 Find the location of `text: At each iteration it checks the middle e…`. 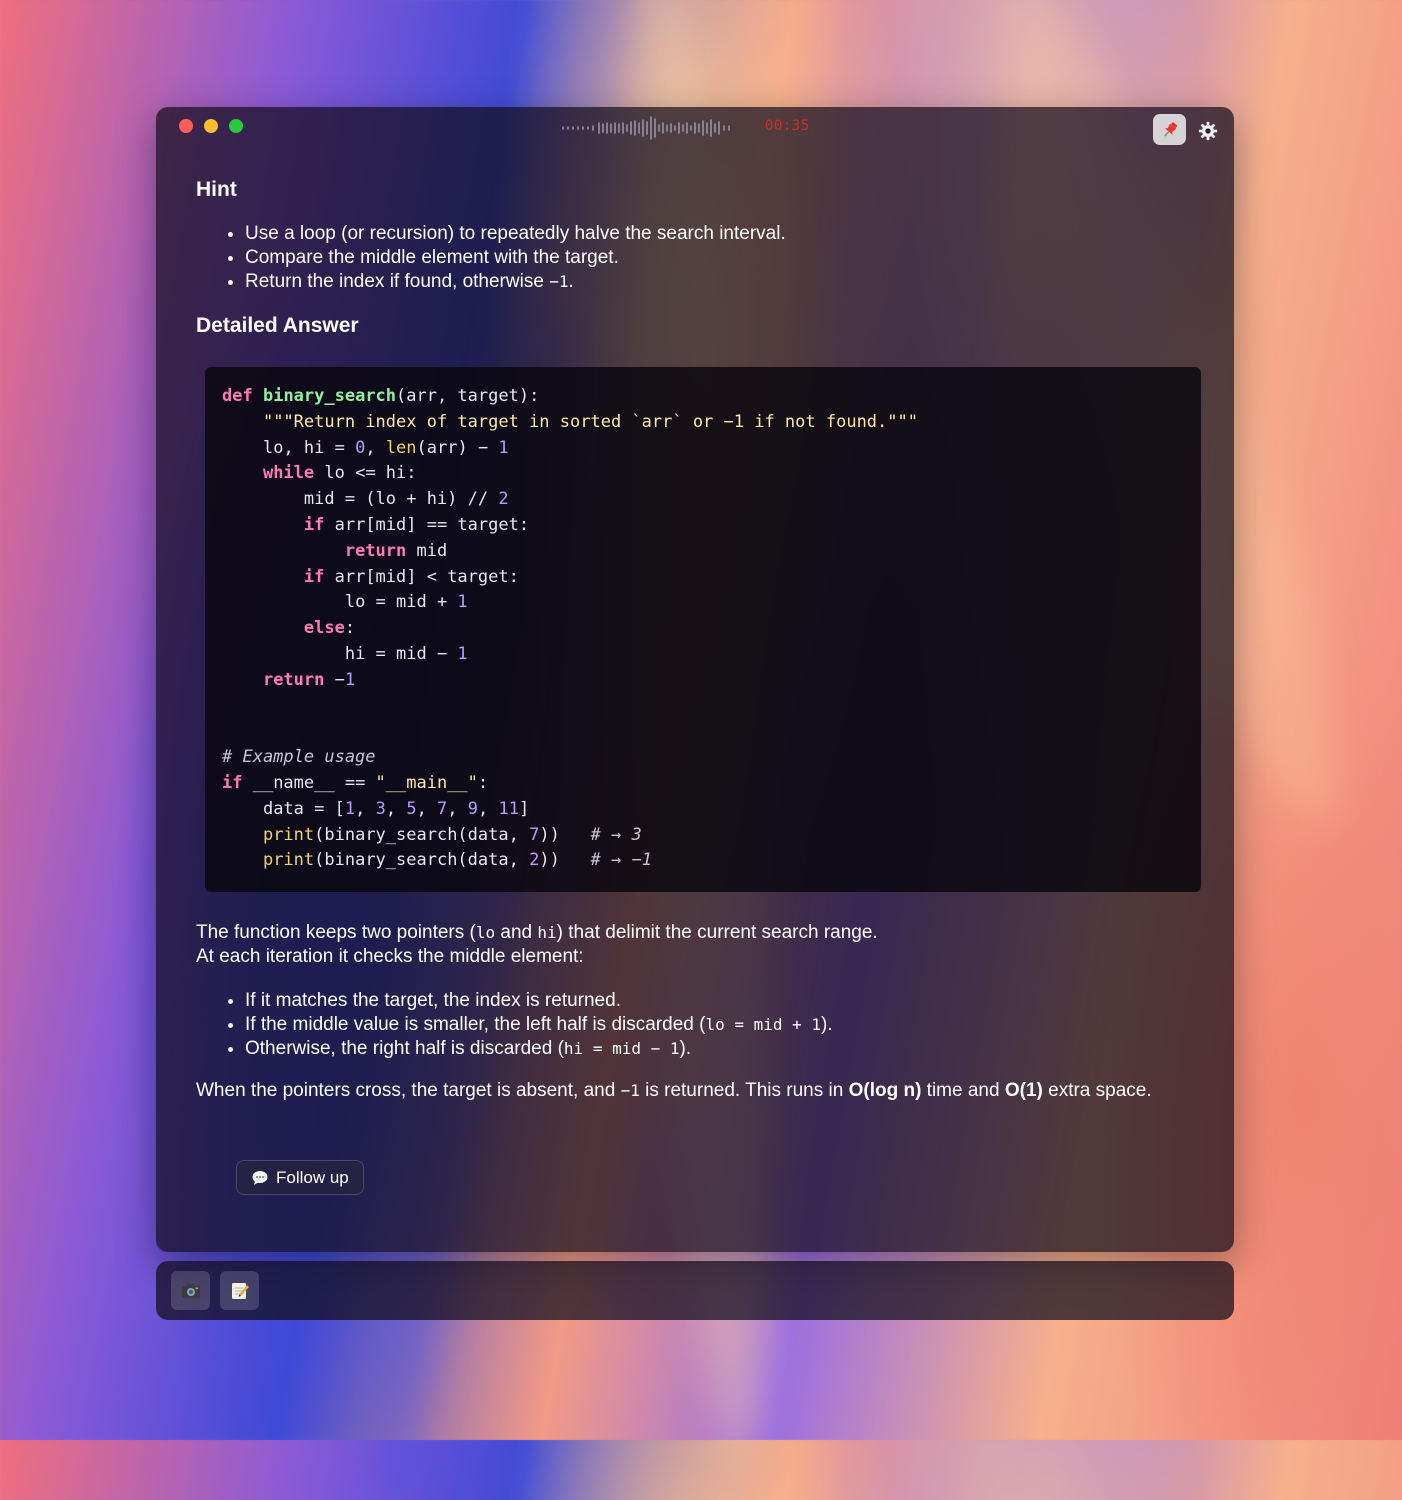

text: At each iteration it checks the middle e… is located at coordinates (390, 956).